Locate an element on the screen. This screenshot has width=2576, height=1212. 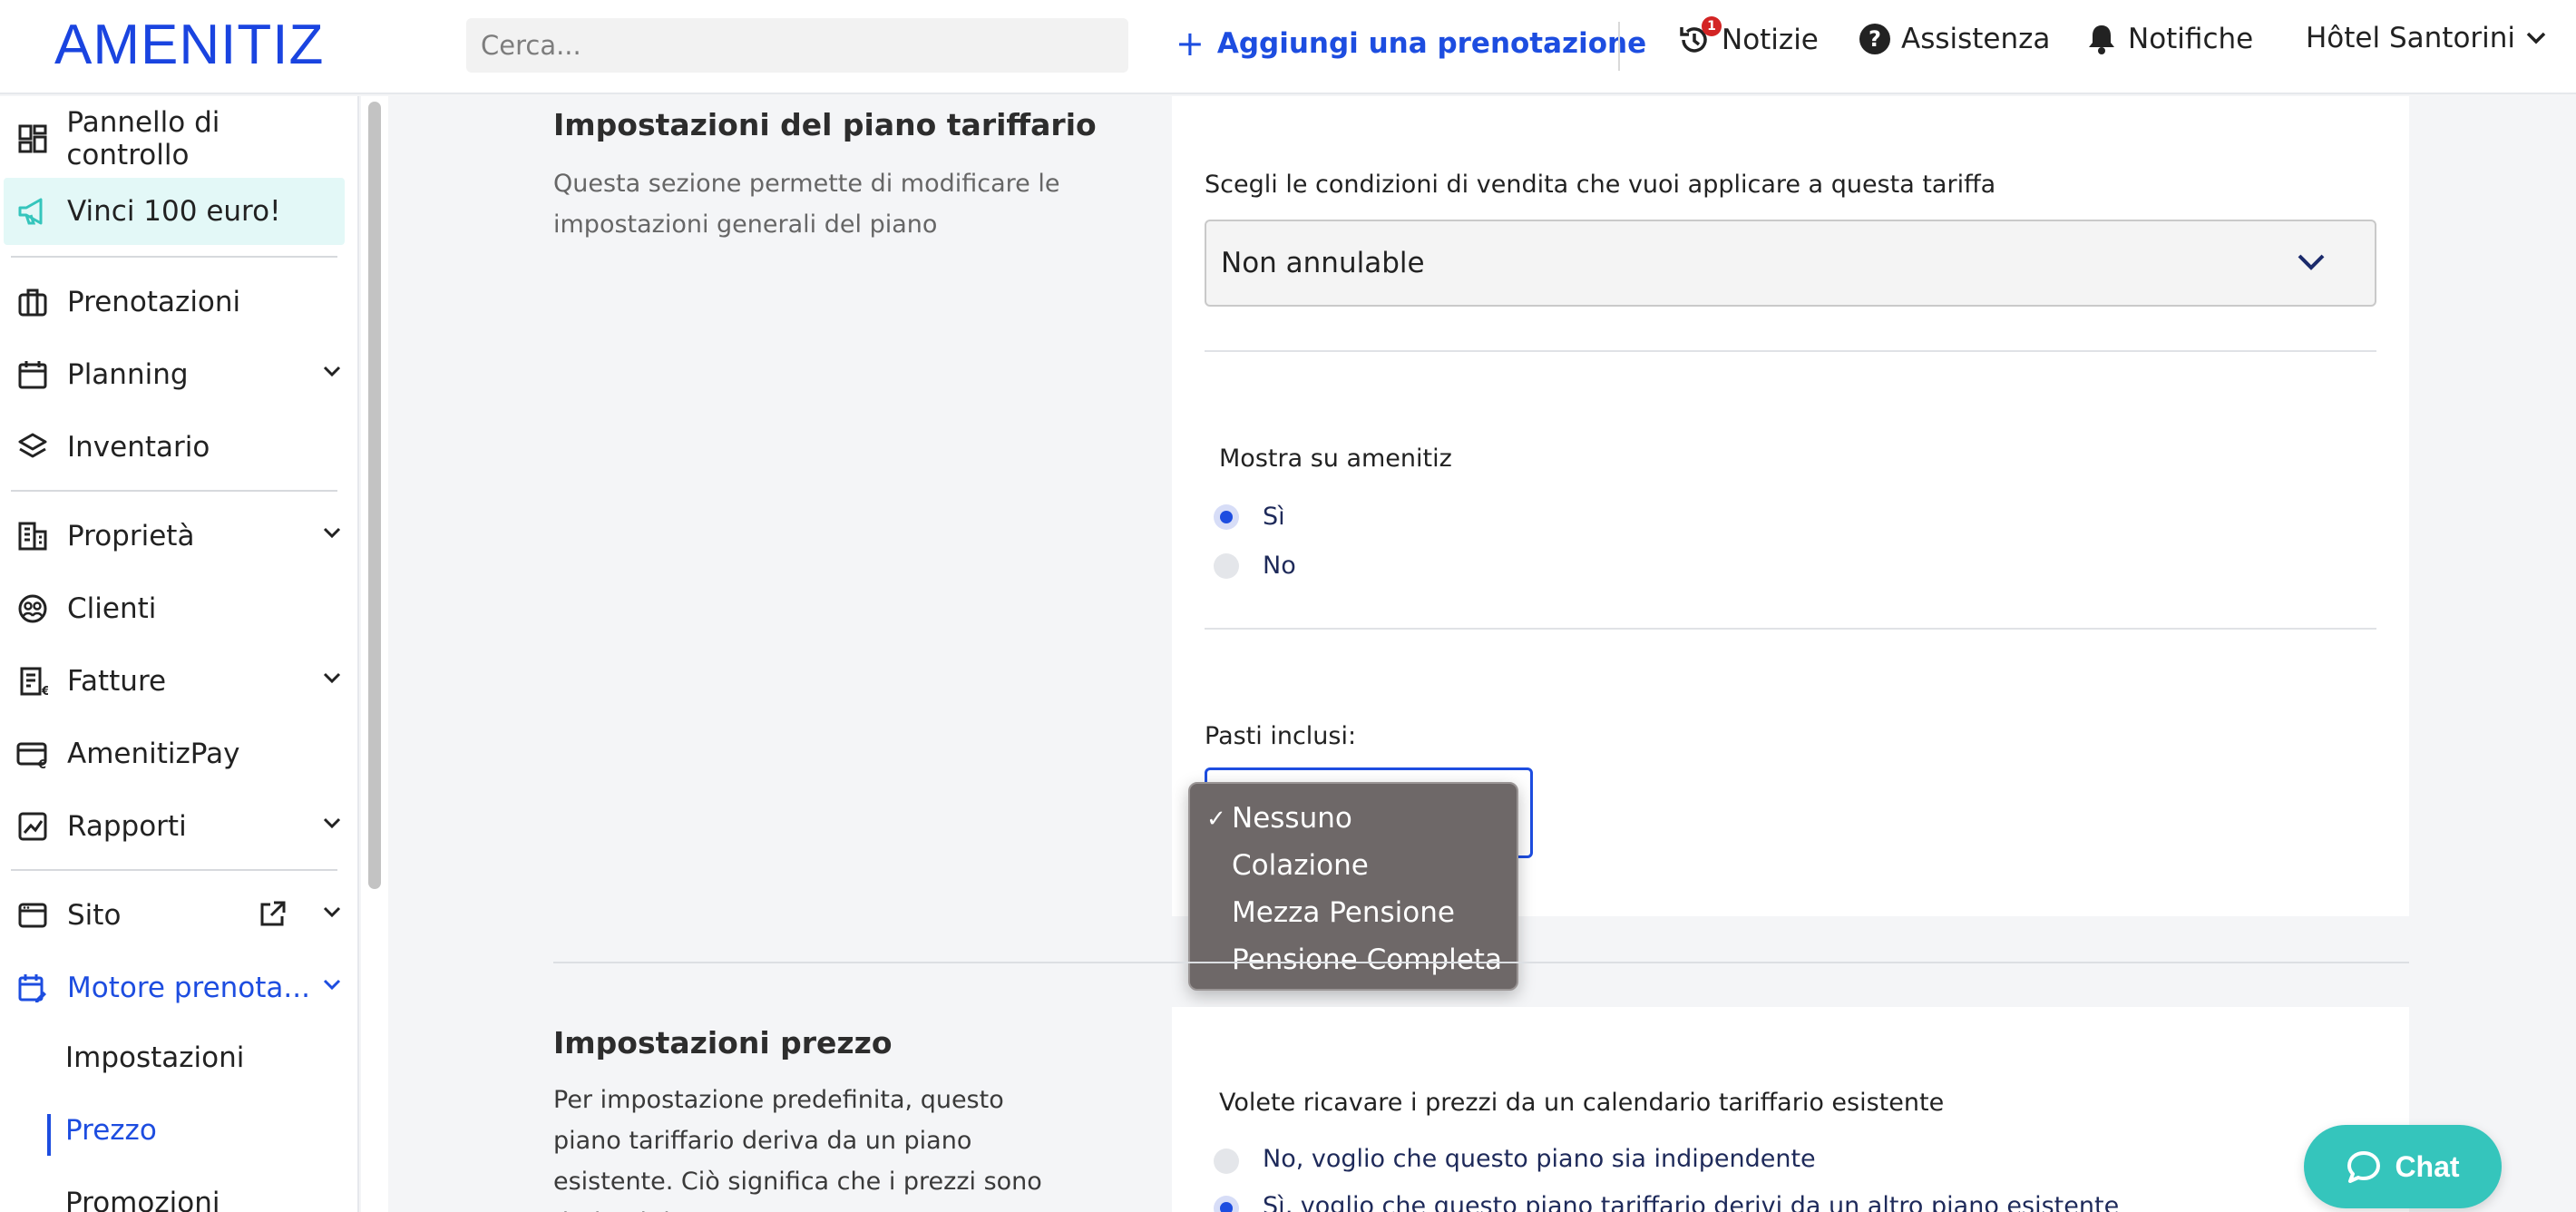
sidebar-item-planning: Planning is located at coordinates (179, 374).